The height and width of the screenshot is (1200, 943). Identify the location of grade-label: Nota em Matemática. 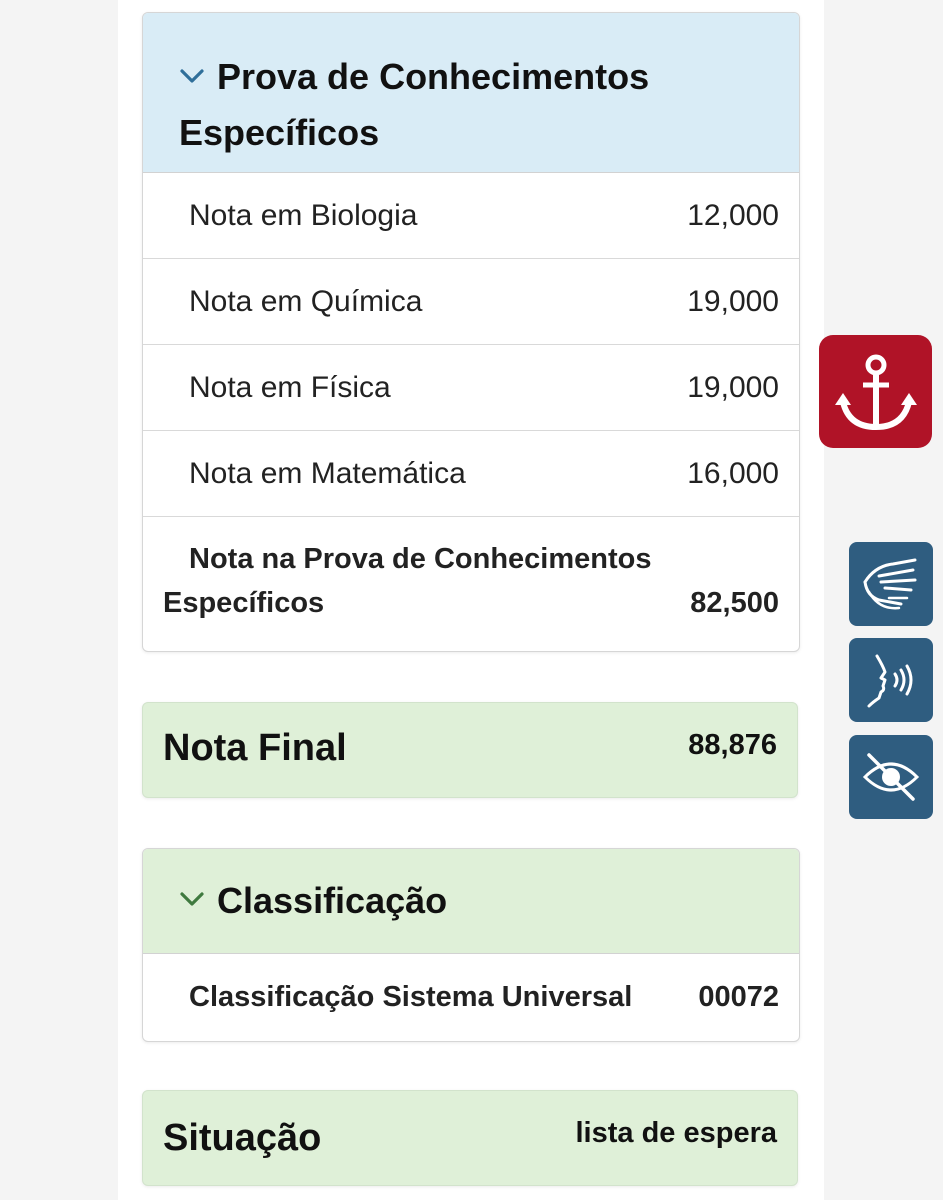
(327, 473).